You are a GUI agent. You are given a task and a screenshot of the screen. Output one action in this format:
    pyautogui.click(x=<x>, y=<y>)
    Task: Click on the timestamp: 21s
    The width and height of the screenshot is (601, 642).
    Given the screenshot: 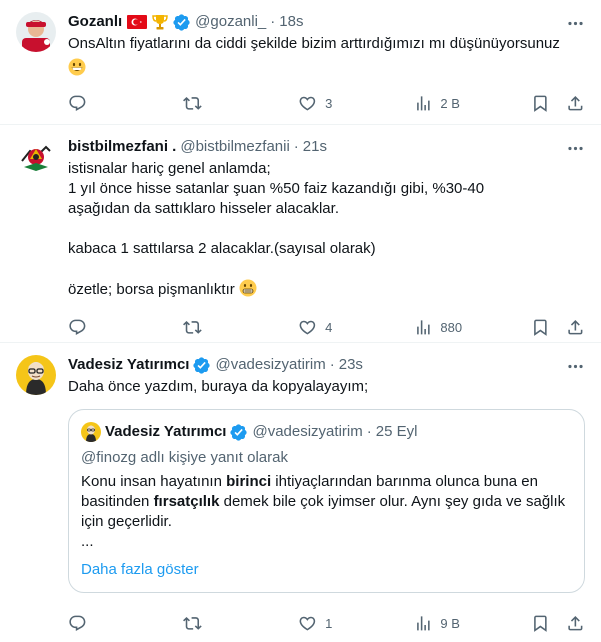 What is the action you would take?
    pyautogui.click(x=315, y=147)
    